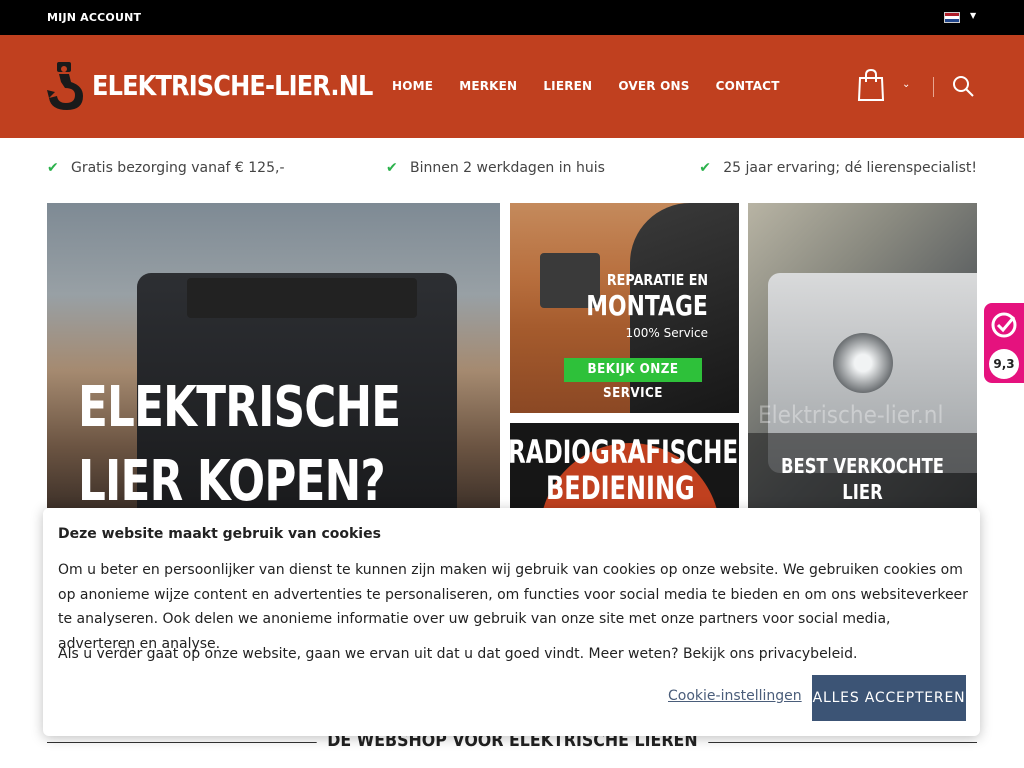 The height and width of the screenshot is (768, 1024). I want to click on nav-lieren: LIEREN, so click(567, 86).